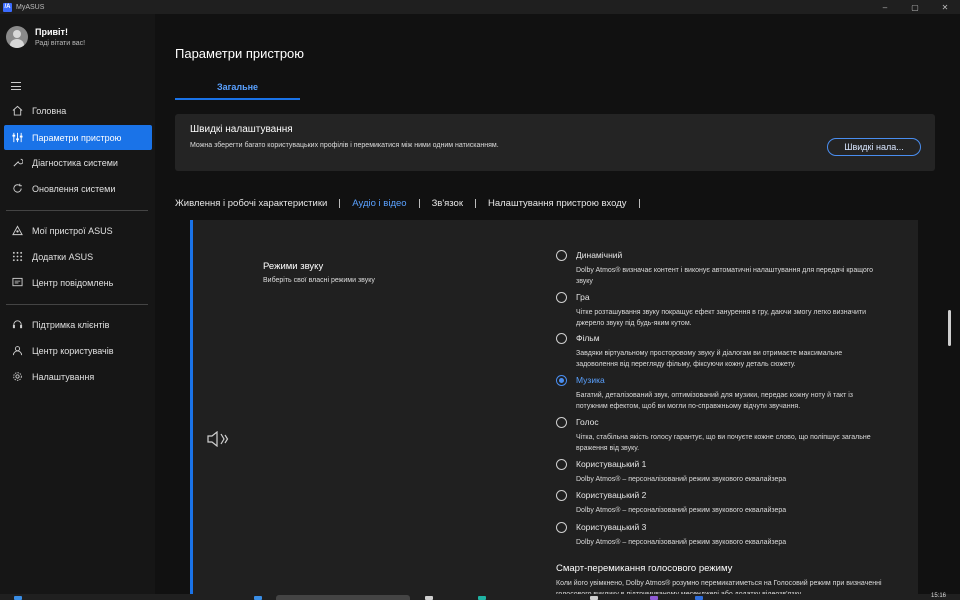 The width and height of the screenshot is (960, 600). I want to click on sidebar-item-message-center: Центр повідомлень, so click(78, 282).